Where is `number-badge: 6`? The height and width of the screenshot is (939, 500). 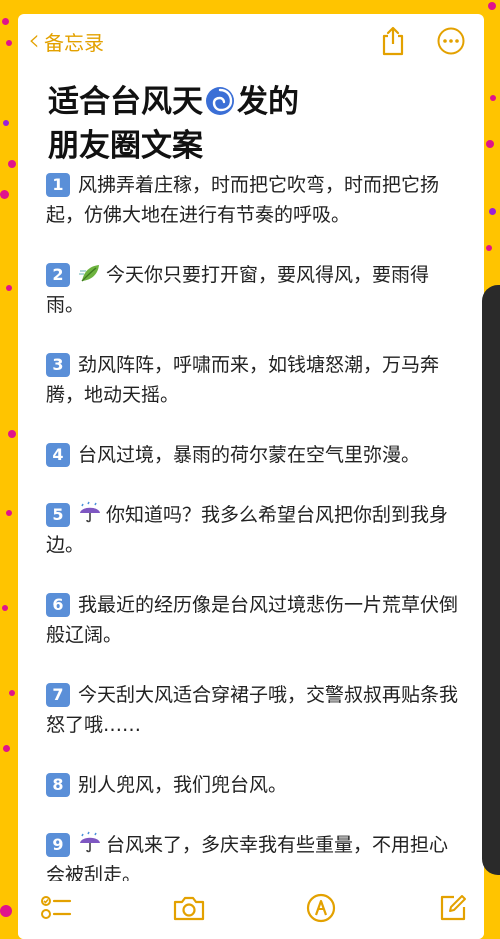
number-badge: 6 is located at coordinates (58, 605).